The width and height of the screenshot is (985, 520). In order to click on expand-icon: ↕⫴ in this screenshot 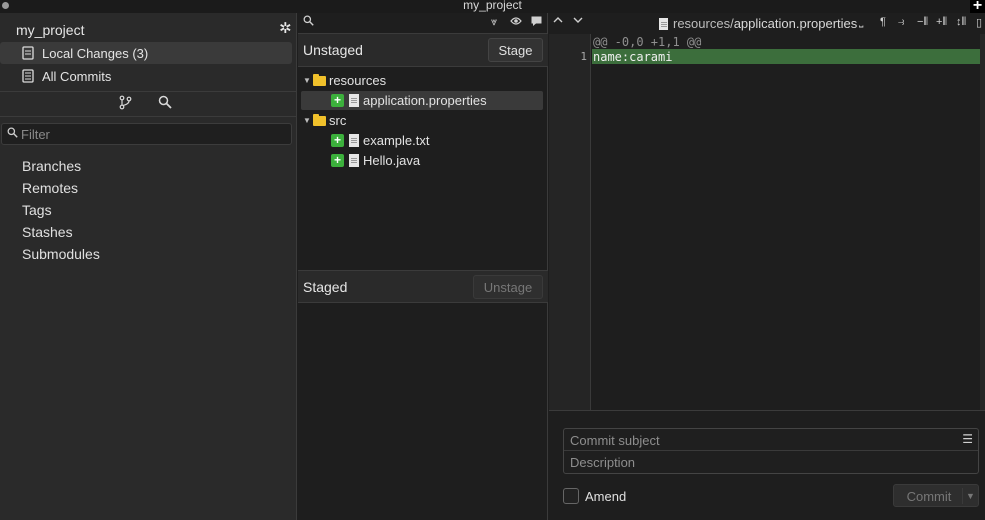, I will do `click(961, 22)`.